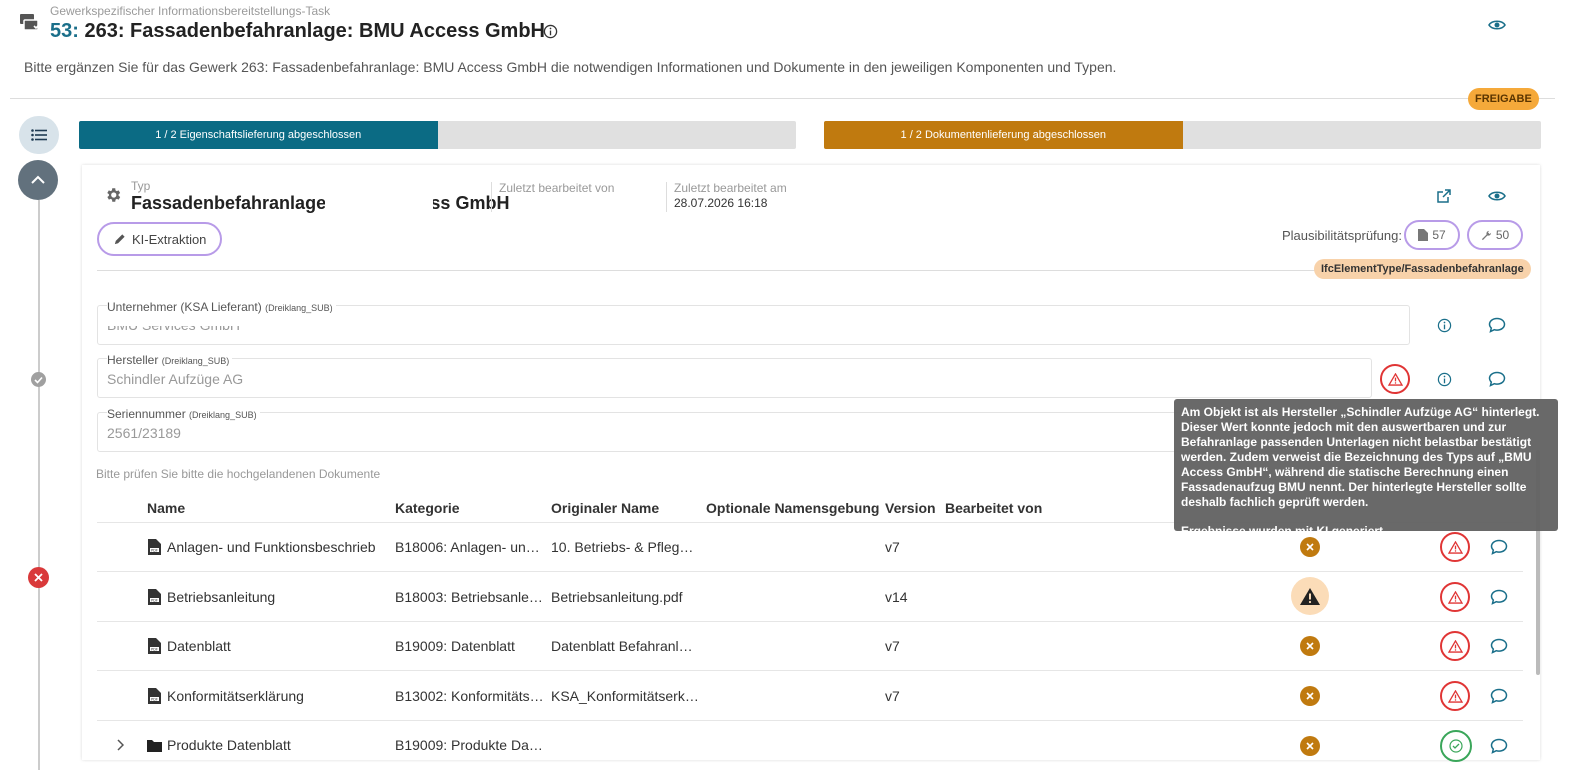  I want to click on list-view-button, so click(39, 135).